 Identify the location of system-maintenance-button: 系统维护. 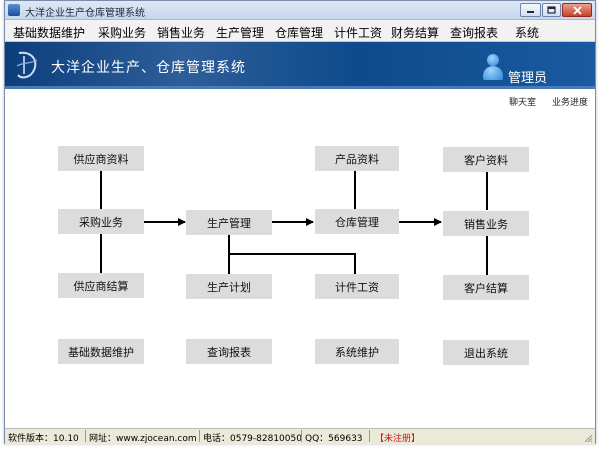
(357, 351).